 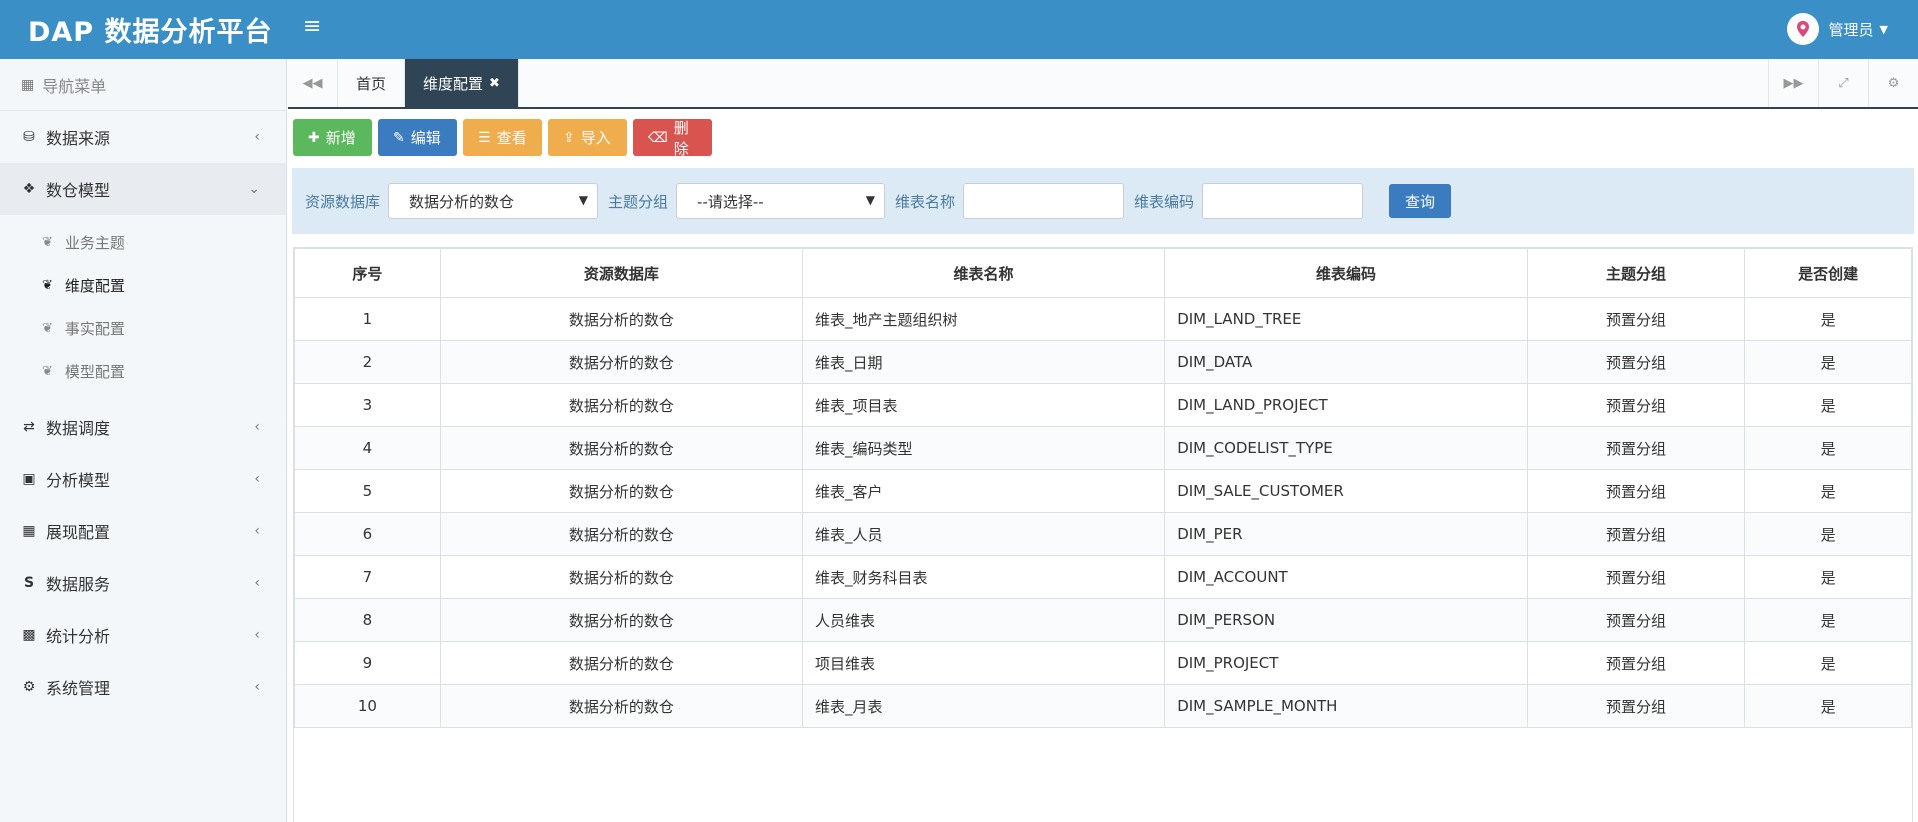 I want to click on chevron-down-icon: ⌄, so click(x=254, y=189).